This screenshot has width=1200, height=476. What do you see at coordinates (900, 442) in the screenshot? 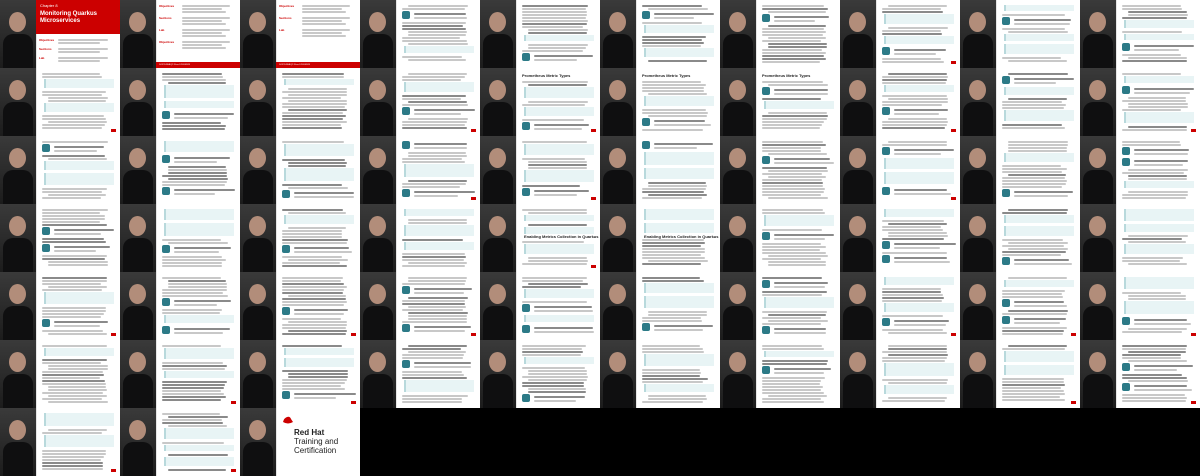
I see `empty-tile` at bounding box center [900, 442].